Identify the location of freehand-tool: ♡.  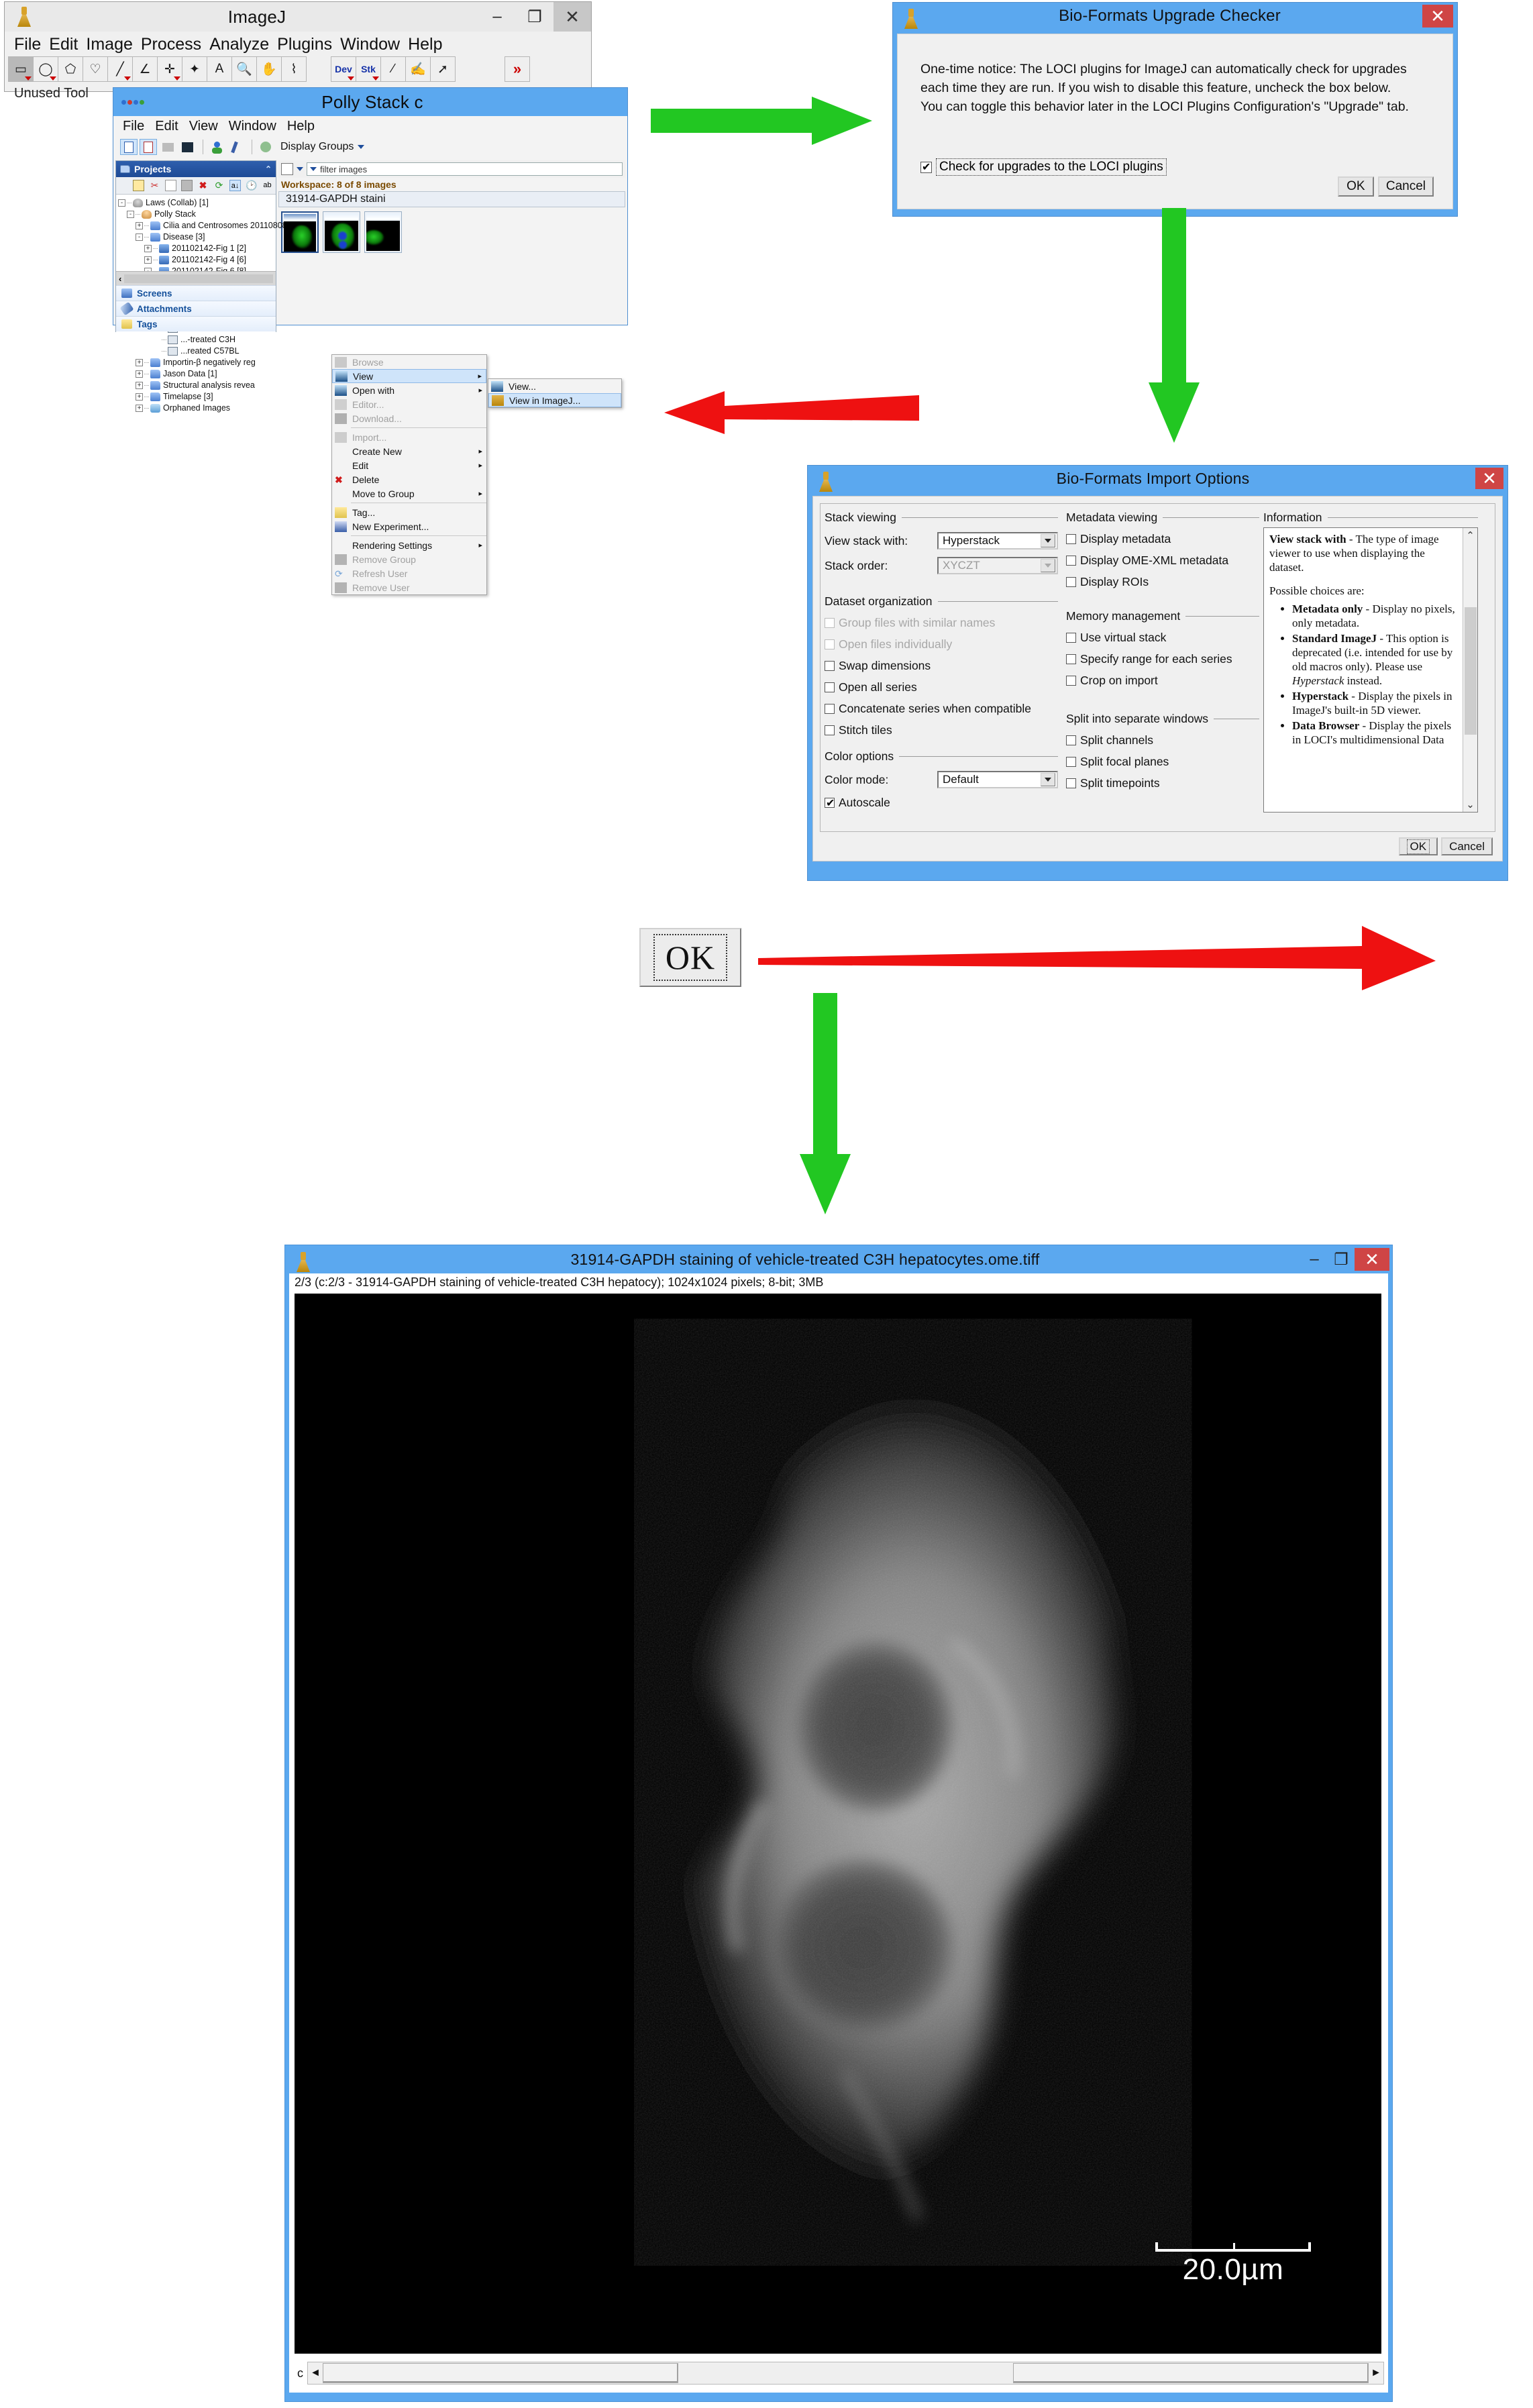
(95, 69).